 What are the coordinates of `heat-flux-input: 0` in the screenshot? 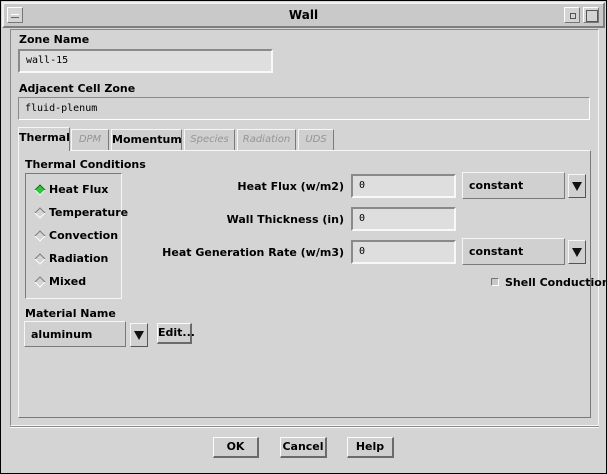 It's located at (403, 186).